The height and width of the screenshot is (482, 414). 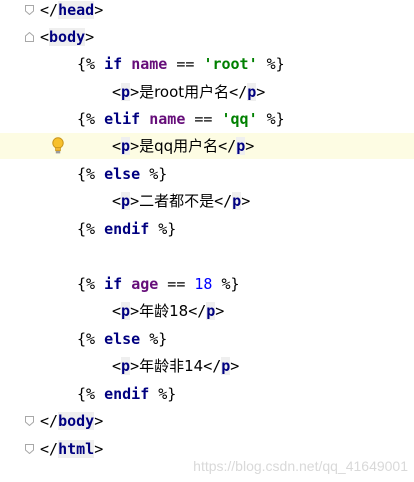 What do you see at coordinates (164, 311) in the screenshot?
I see `code-token: 年龄18` at bounding box center [164, 311].